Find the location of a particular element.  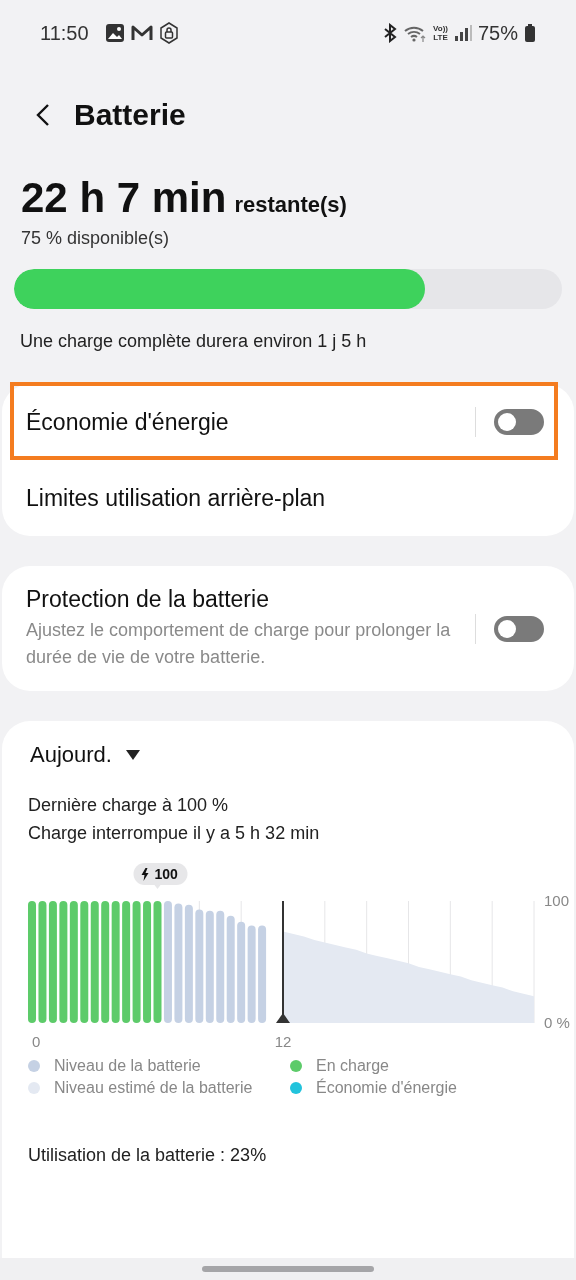

home-handle is located at coordinates (288, 1269).